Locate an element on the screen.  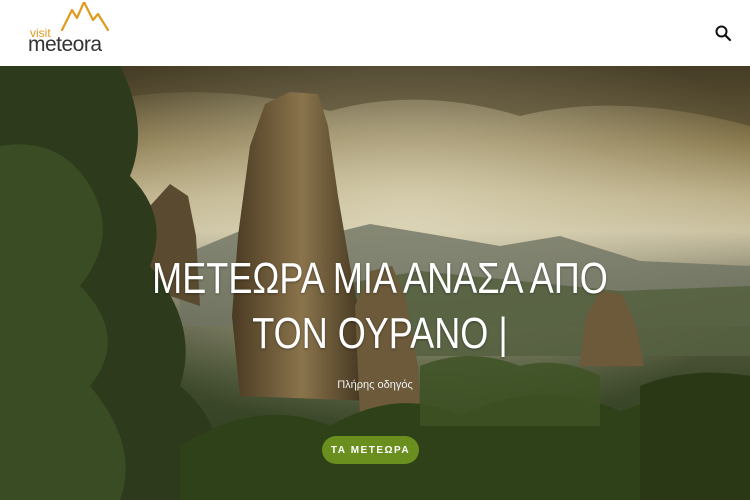
search-icon is located at coordinates (723, 33).